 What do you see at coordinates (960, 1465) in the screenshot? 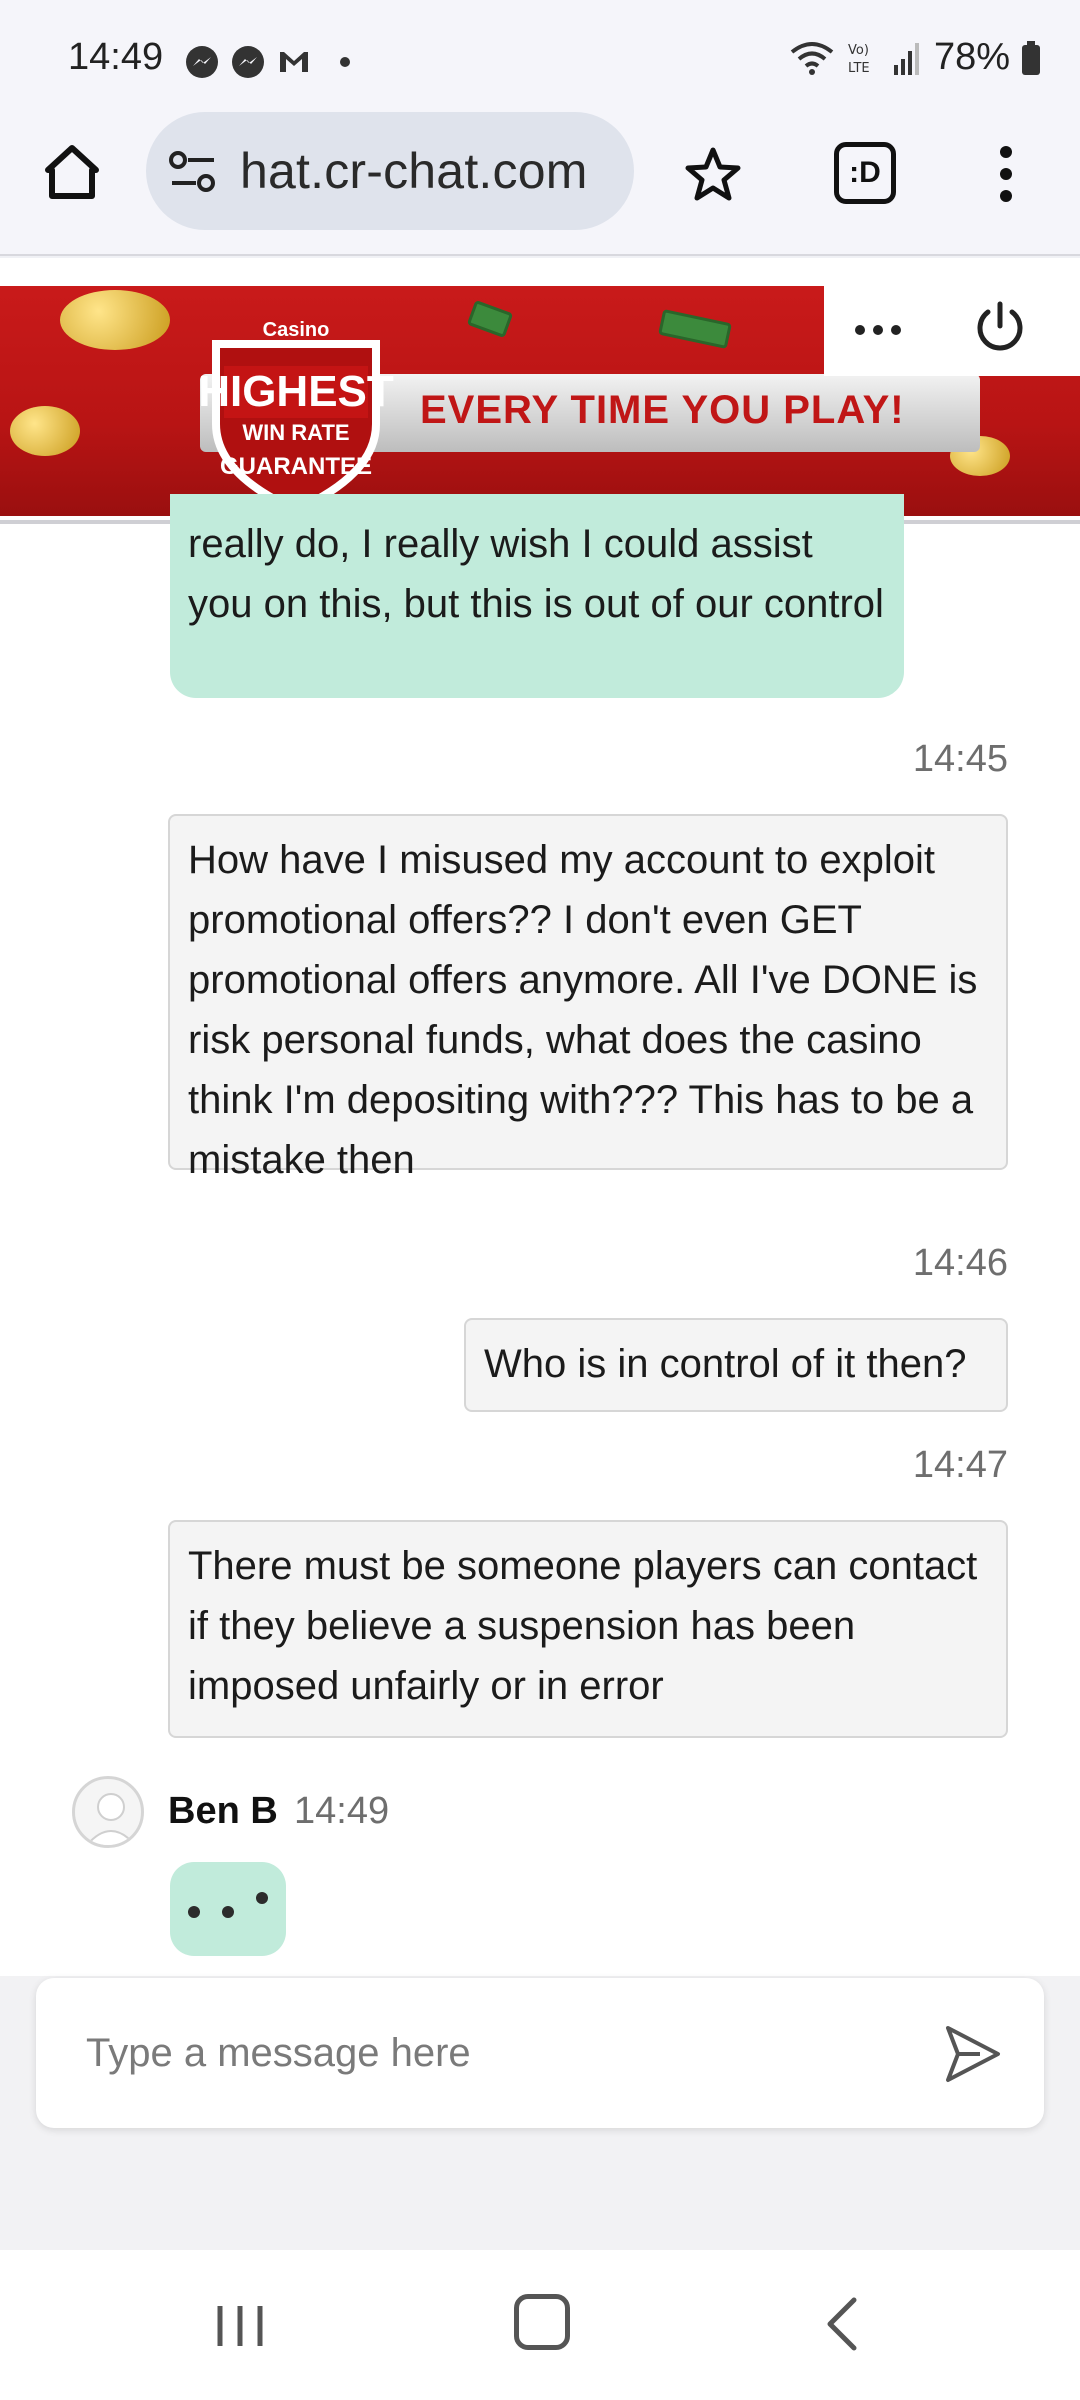
I see `message-timestamp: 14:47` at bounding box center [960, 1465].